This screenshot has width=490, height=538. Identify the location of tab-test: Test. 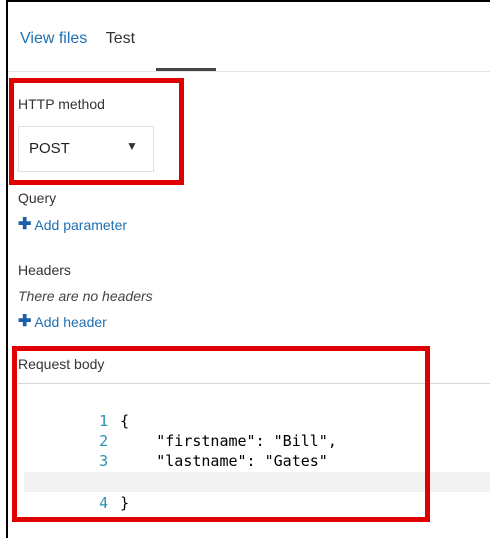
(120, 39).